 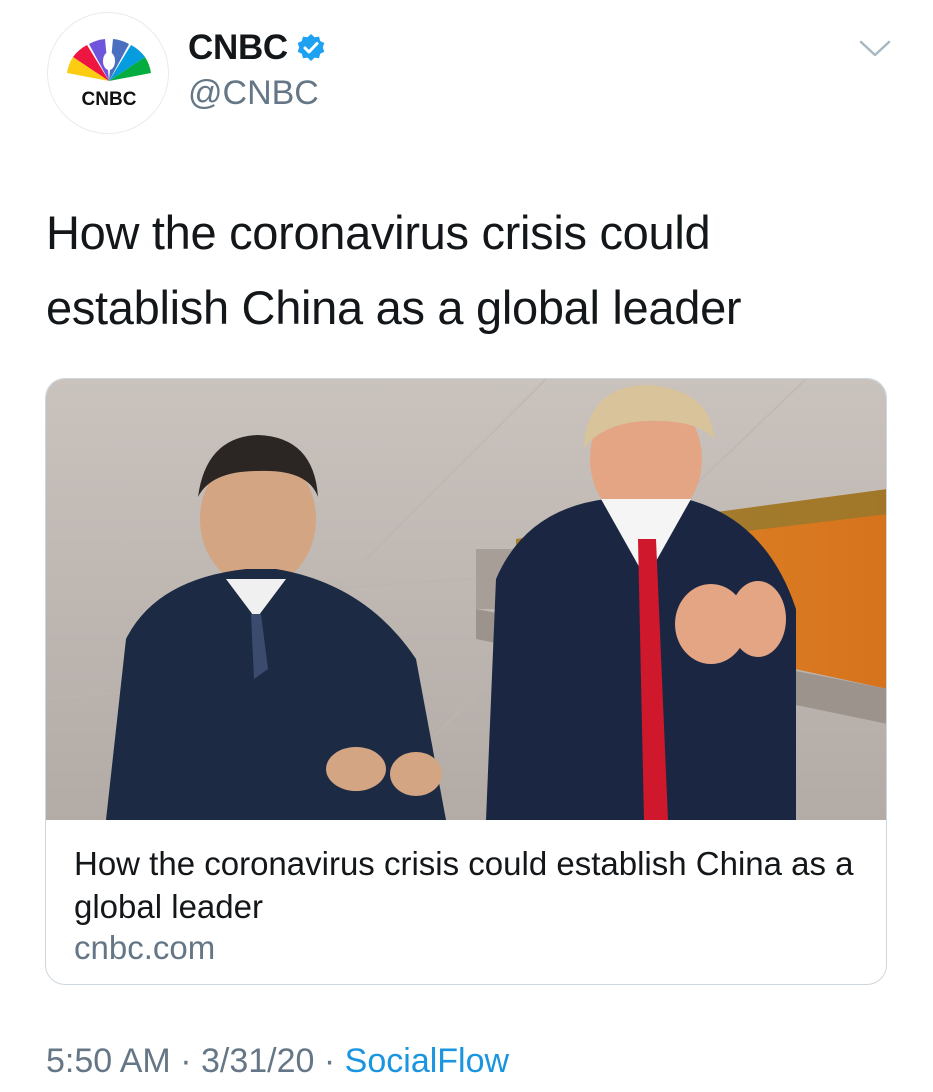 I want to click on chevron-down-icon, so click(x=875, y=49).